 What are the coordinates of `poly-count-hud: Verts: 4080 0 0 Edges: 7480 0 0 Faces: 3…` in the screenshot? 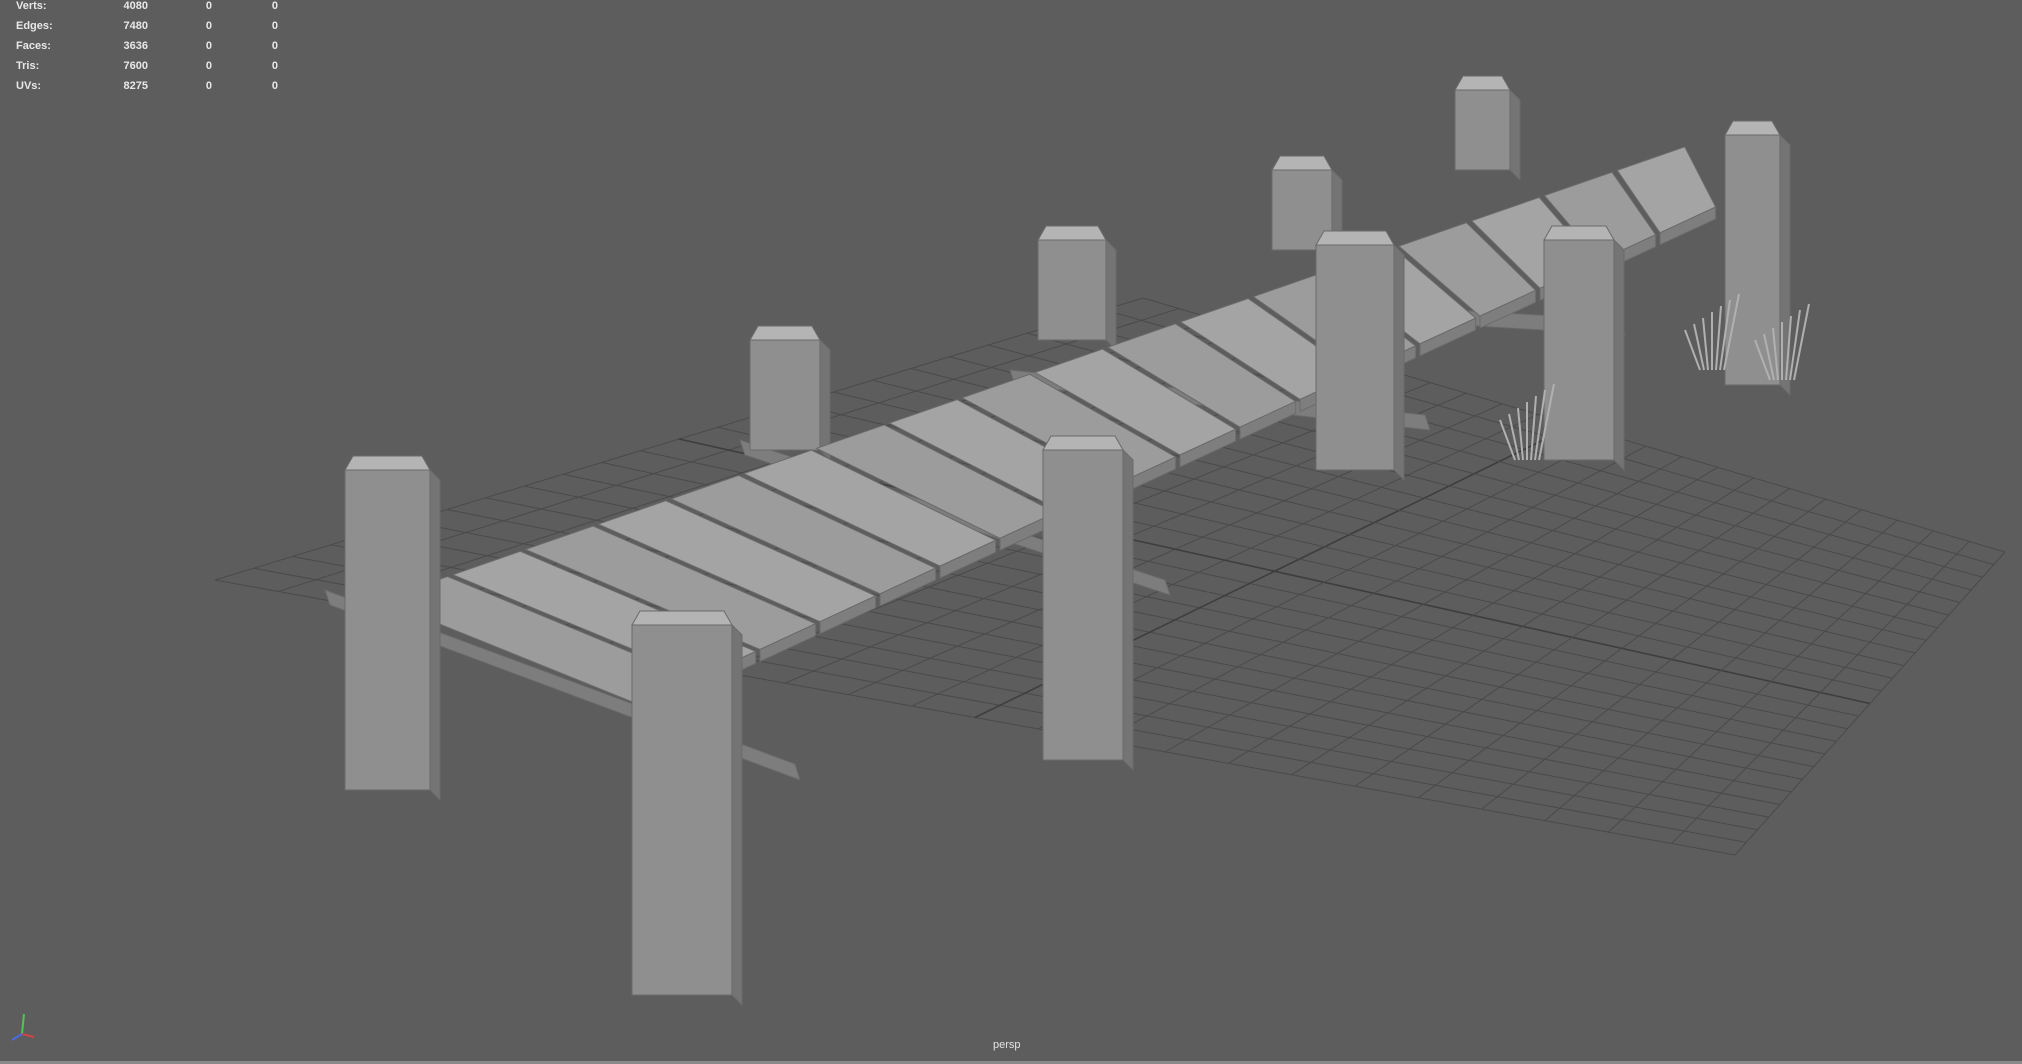 It's located at (147, 50).